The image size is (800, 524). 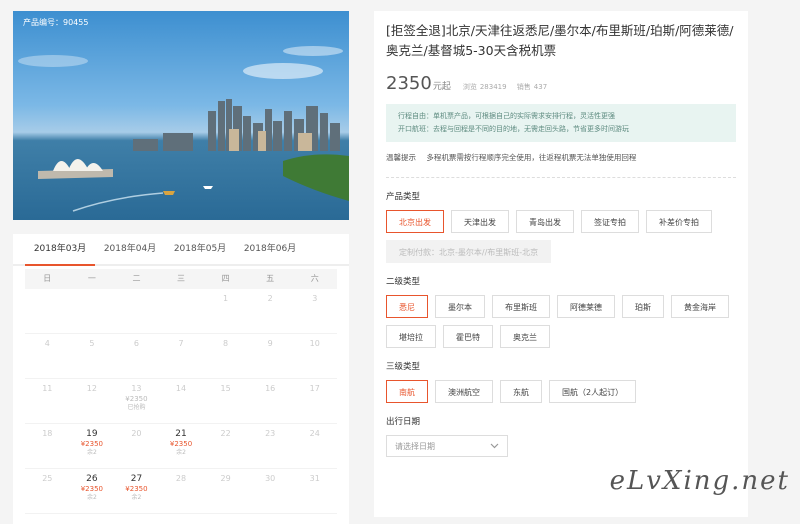 I want to click on views-label: 浏览, so click(x=469, y=87).